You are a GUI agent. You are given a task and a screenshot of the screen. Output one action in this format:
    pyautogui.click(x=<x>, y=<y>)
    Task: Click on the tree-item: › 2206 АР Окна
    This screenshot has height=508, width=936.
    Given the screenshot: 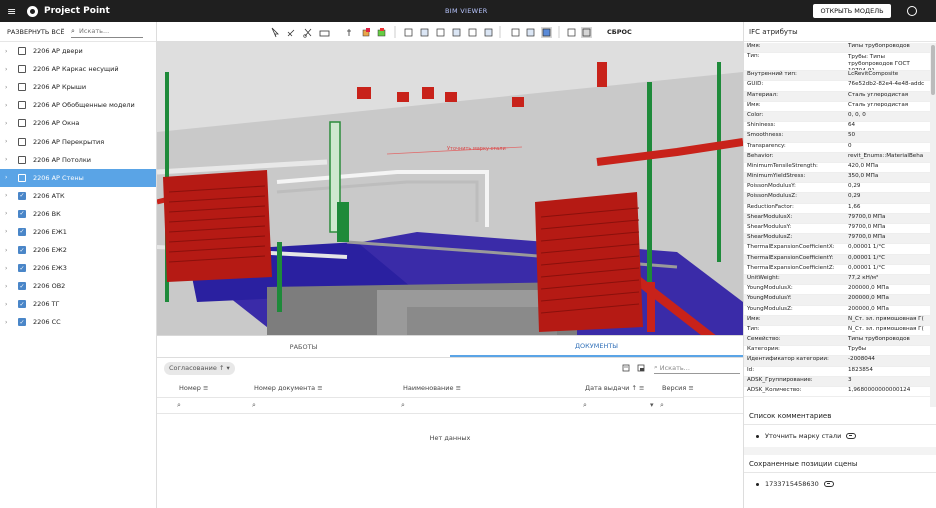 What is the action you would take?
    pyautogui.click(x=78, y=123)
    